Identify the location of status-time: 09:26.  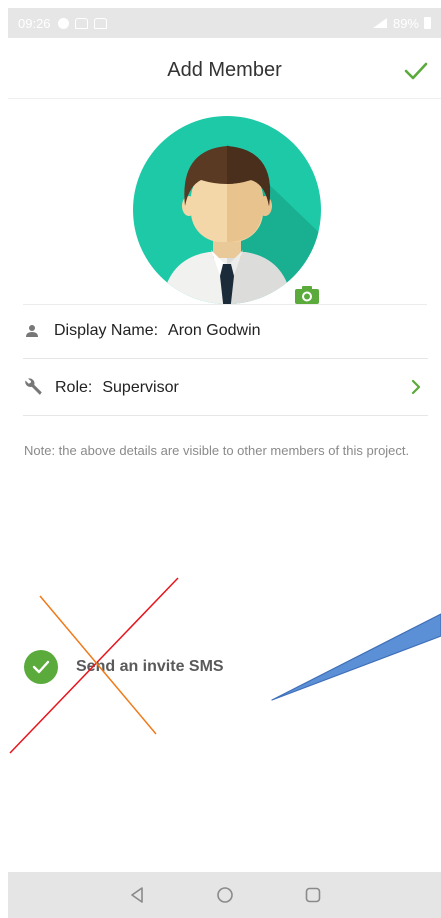
(34, 23).